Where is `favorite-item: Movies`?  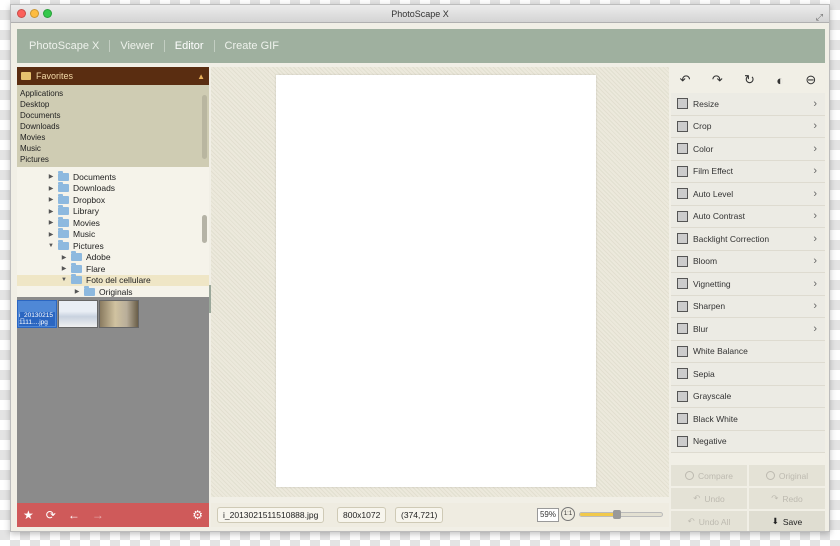
favorite-item: Movies is located at coordinates (113, 137).